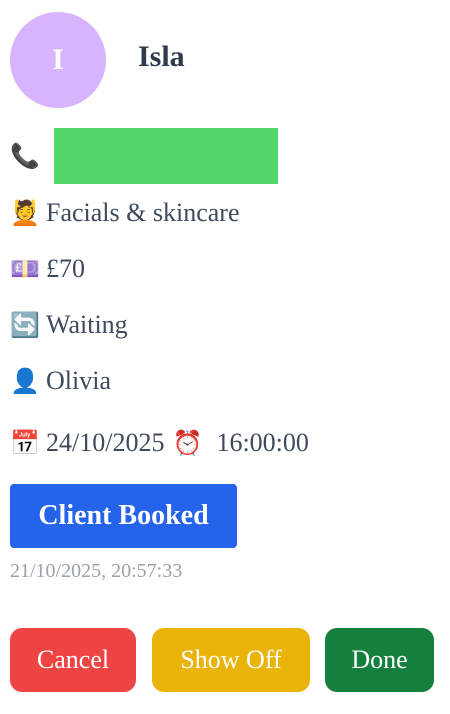 This screenshot has height=714, width=450. What do you see at coordinates (25, 156) in the screenshot?
I see `phone-icon: 📞` at bounding box center [25, 156].